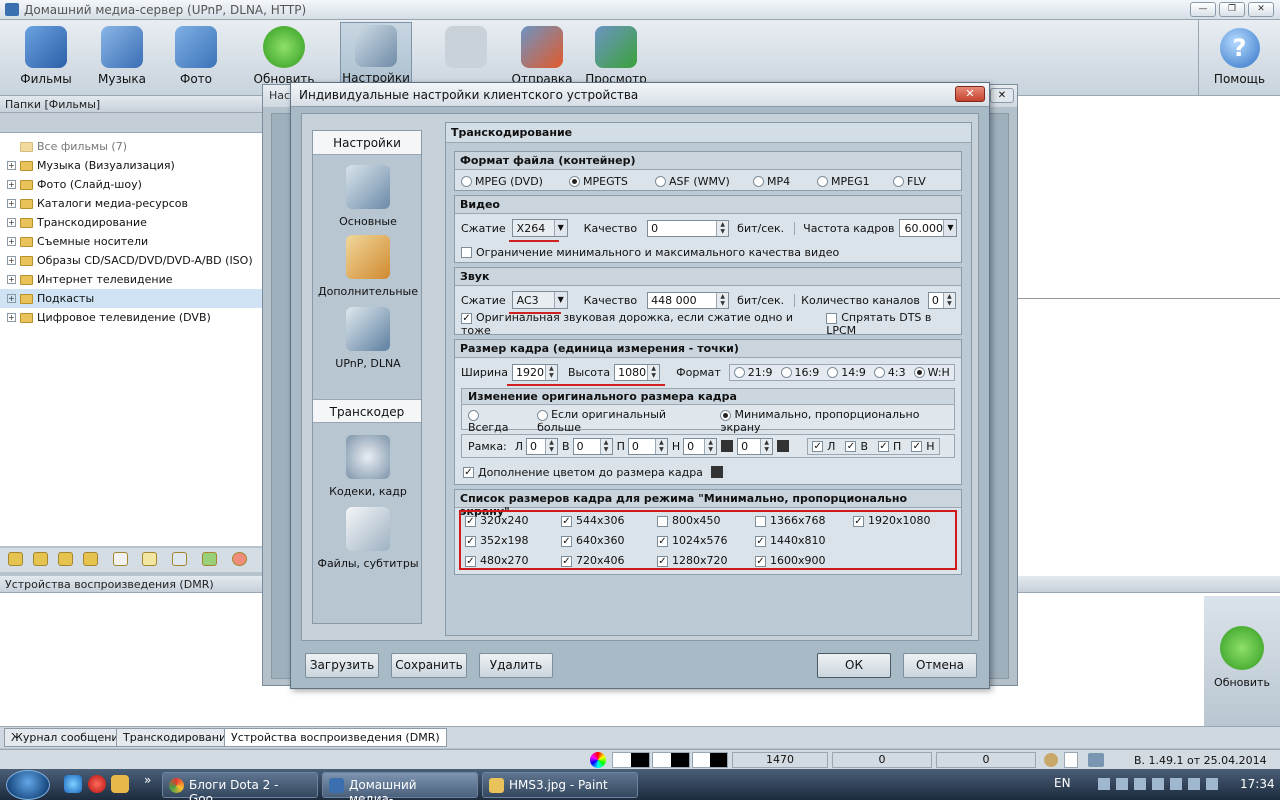  I want to click on fill-color-box, so click(716, 472).